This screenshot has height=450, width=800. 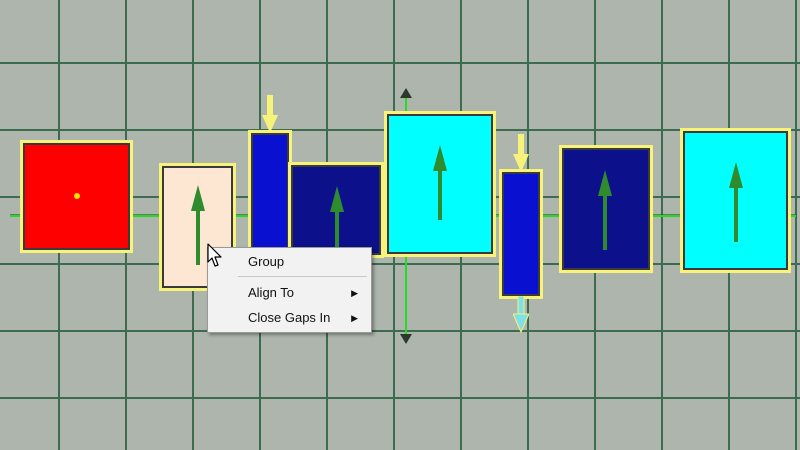 I want to click on menu-item-label: Close Gaps In, so click(x=289, y=317).